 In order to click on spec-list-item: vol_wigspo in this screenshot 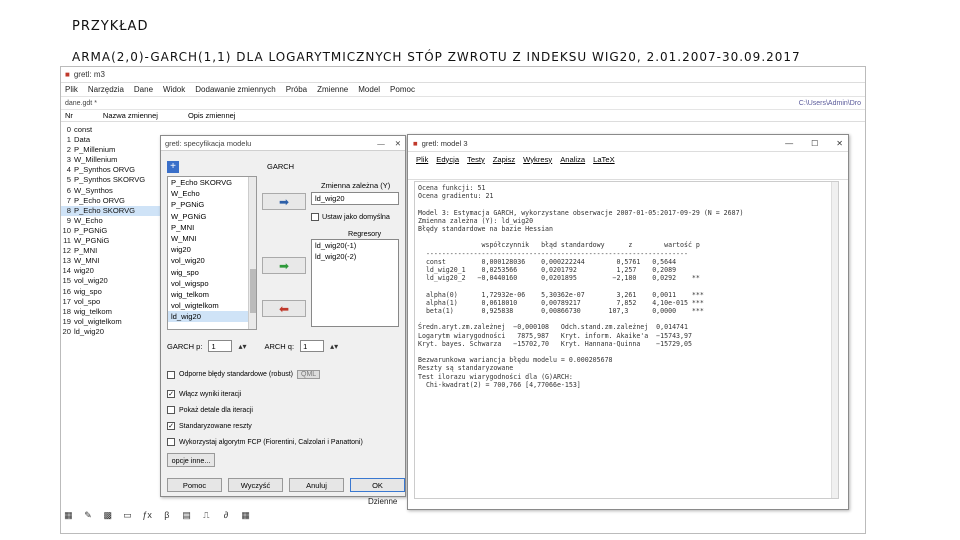, I will do `click(212, 283)`.